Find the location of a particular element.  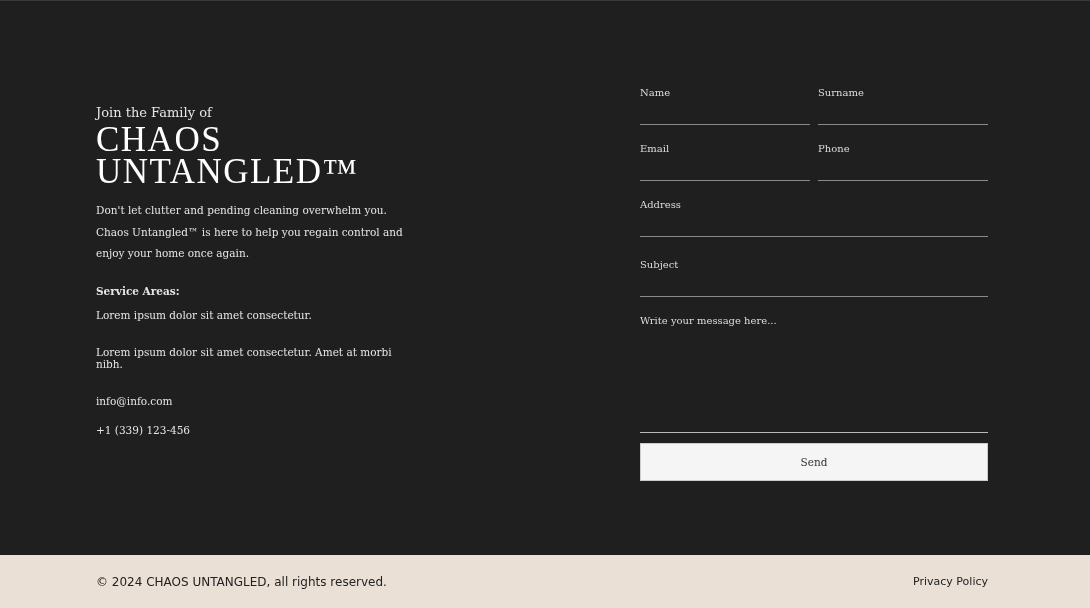

phone-text: +1 (339) 123-456 is located at coordinates (144, 429).